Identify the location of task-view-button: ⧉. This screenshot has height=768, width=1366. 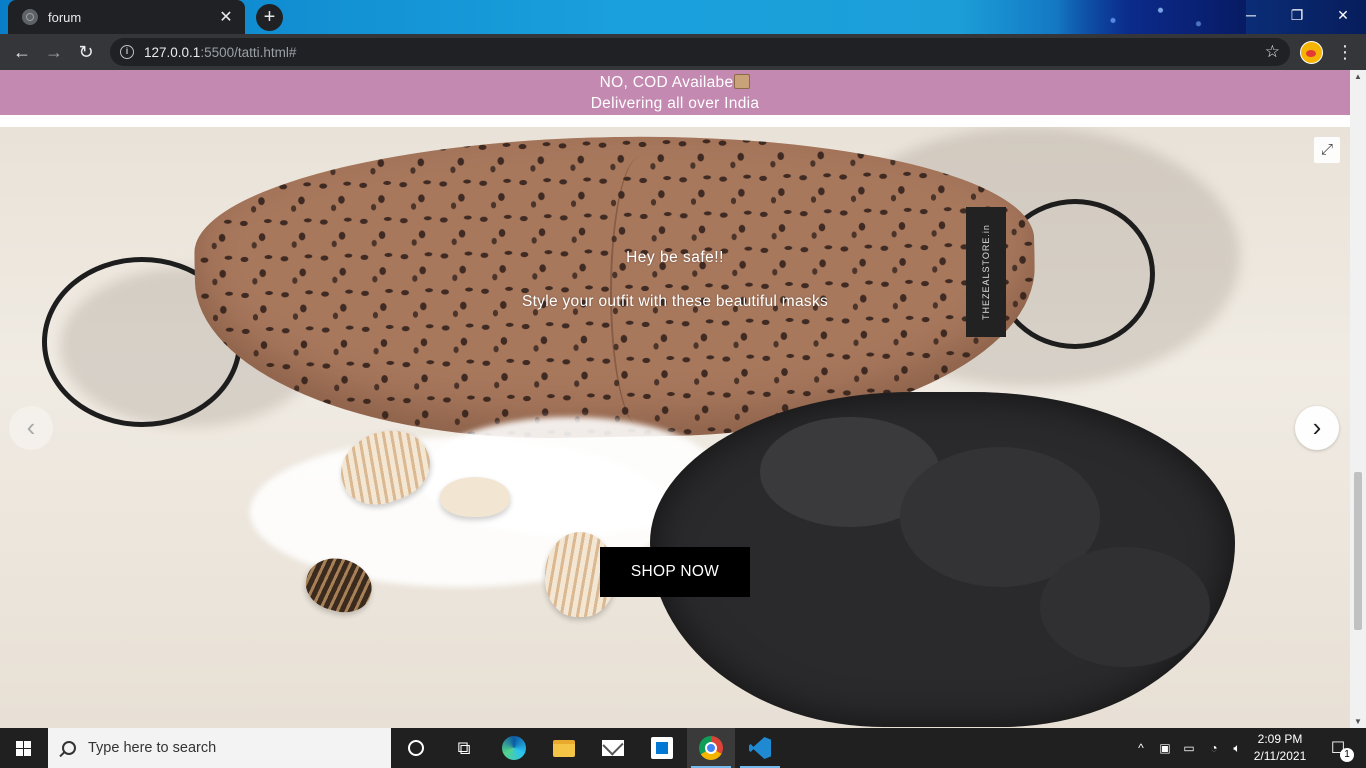
(464, 748).